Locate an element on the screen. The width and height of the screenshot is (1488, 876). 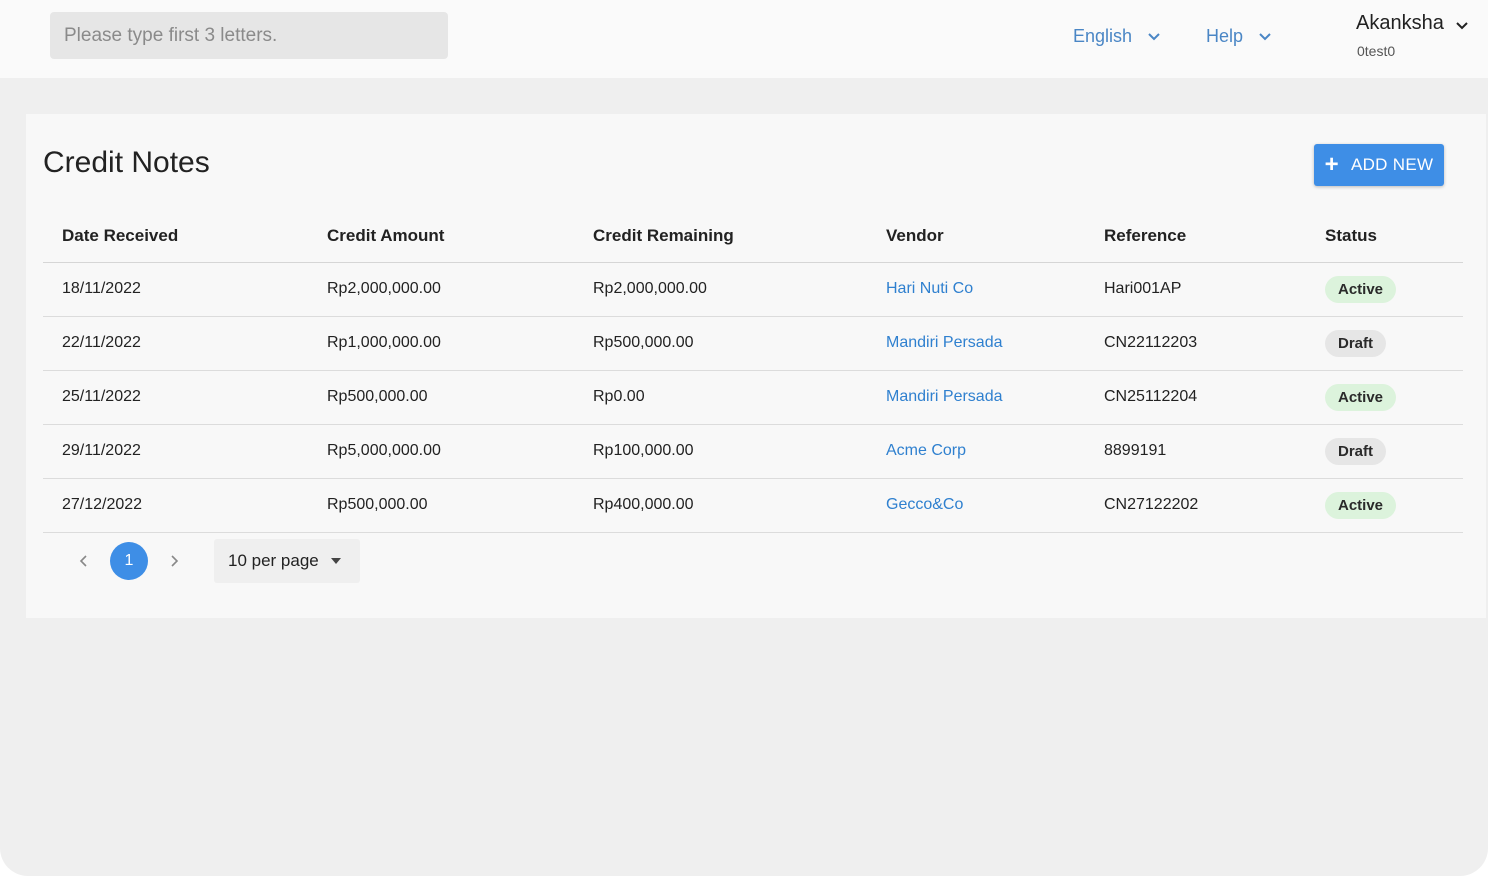
reference-cell: CN25112204 is located at coordinates (1195, 397).